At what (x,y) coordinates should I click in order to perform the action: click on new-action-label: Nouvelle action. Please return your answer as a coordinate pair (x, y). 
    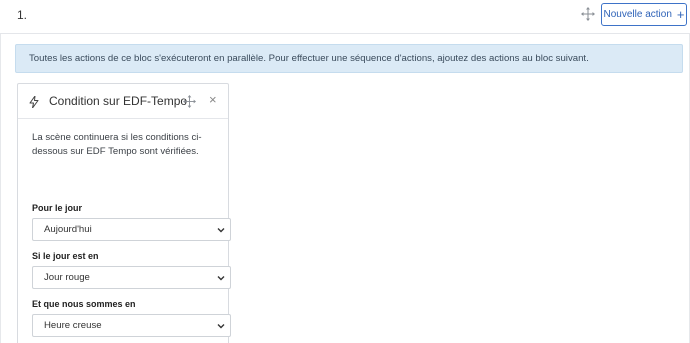
    Looking at the image, I should click on (637, 14).